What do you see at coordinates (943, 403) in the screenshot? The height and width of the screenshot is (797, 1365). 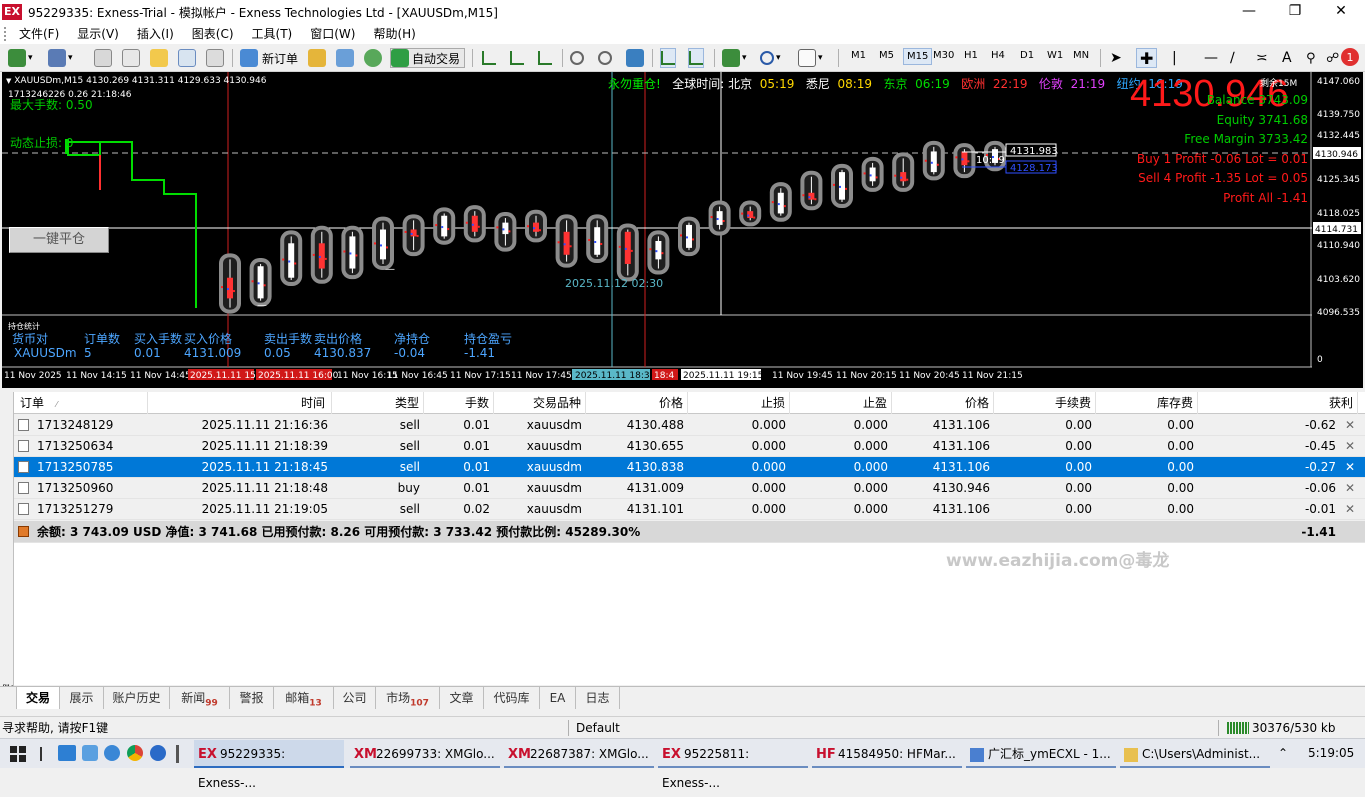 I see `col-current-price: 价格` at bounding box center [943, 403].